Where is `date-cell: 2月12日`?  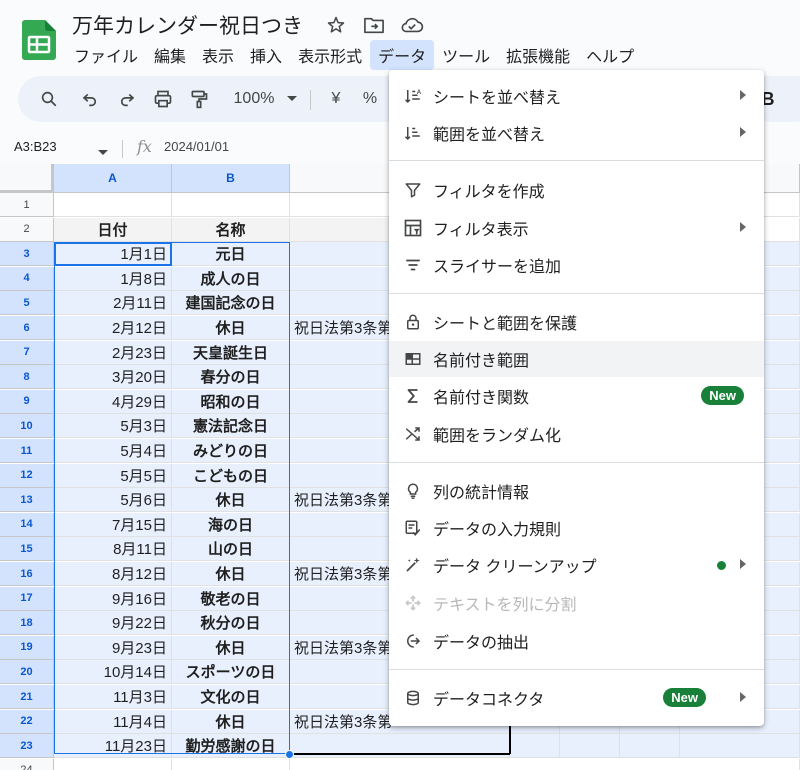
date-cell: 2月12日 is located at coordinates (113, 328).